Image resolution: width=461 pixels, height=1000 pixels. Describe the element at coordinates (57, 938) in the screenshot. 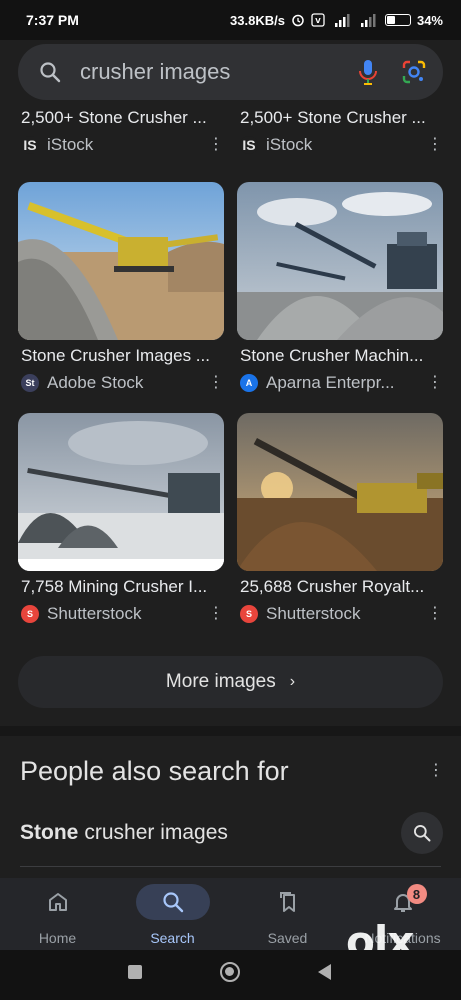

I see `nav-home-label: Home` at that location.